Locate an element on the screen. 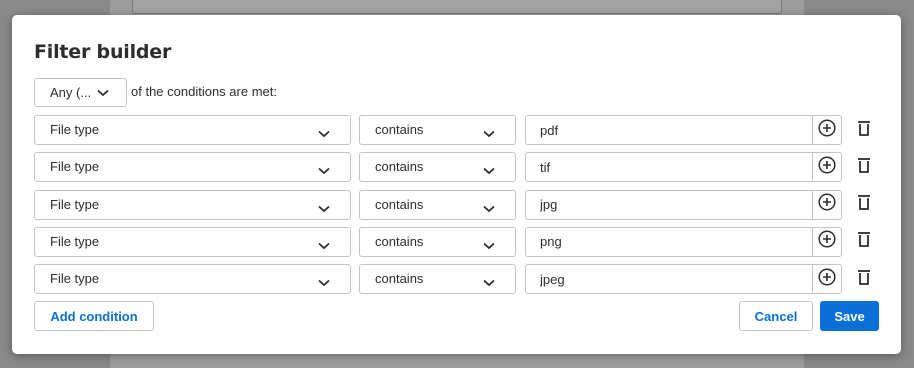 Image resolution: width=914 pixels, height=368 pixels. background-input-text: — — — — — — — — is located at coordinates (231, 2).